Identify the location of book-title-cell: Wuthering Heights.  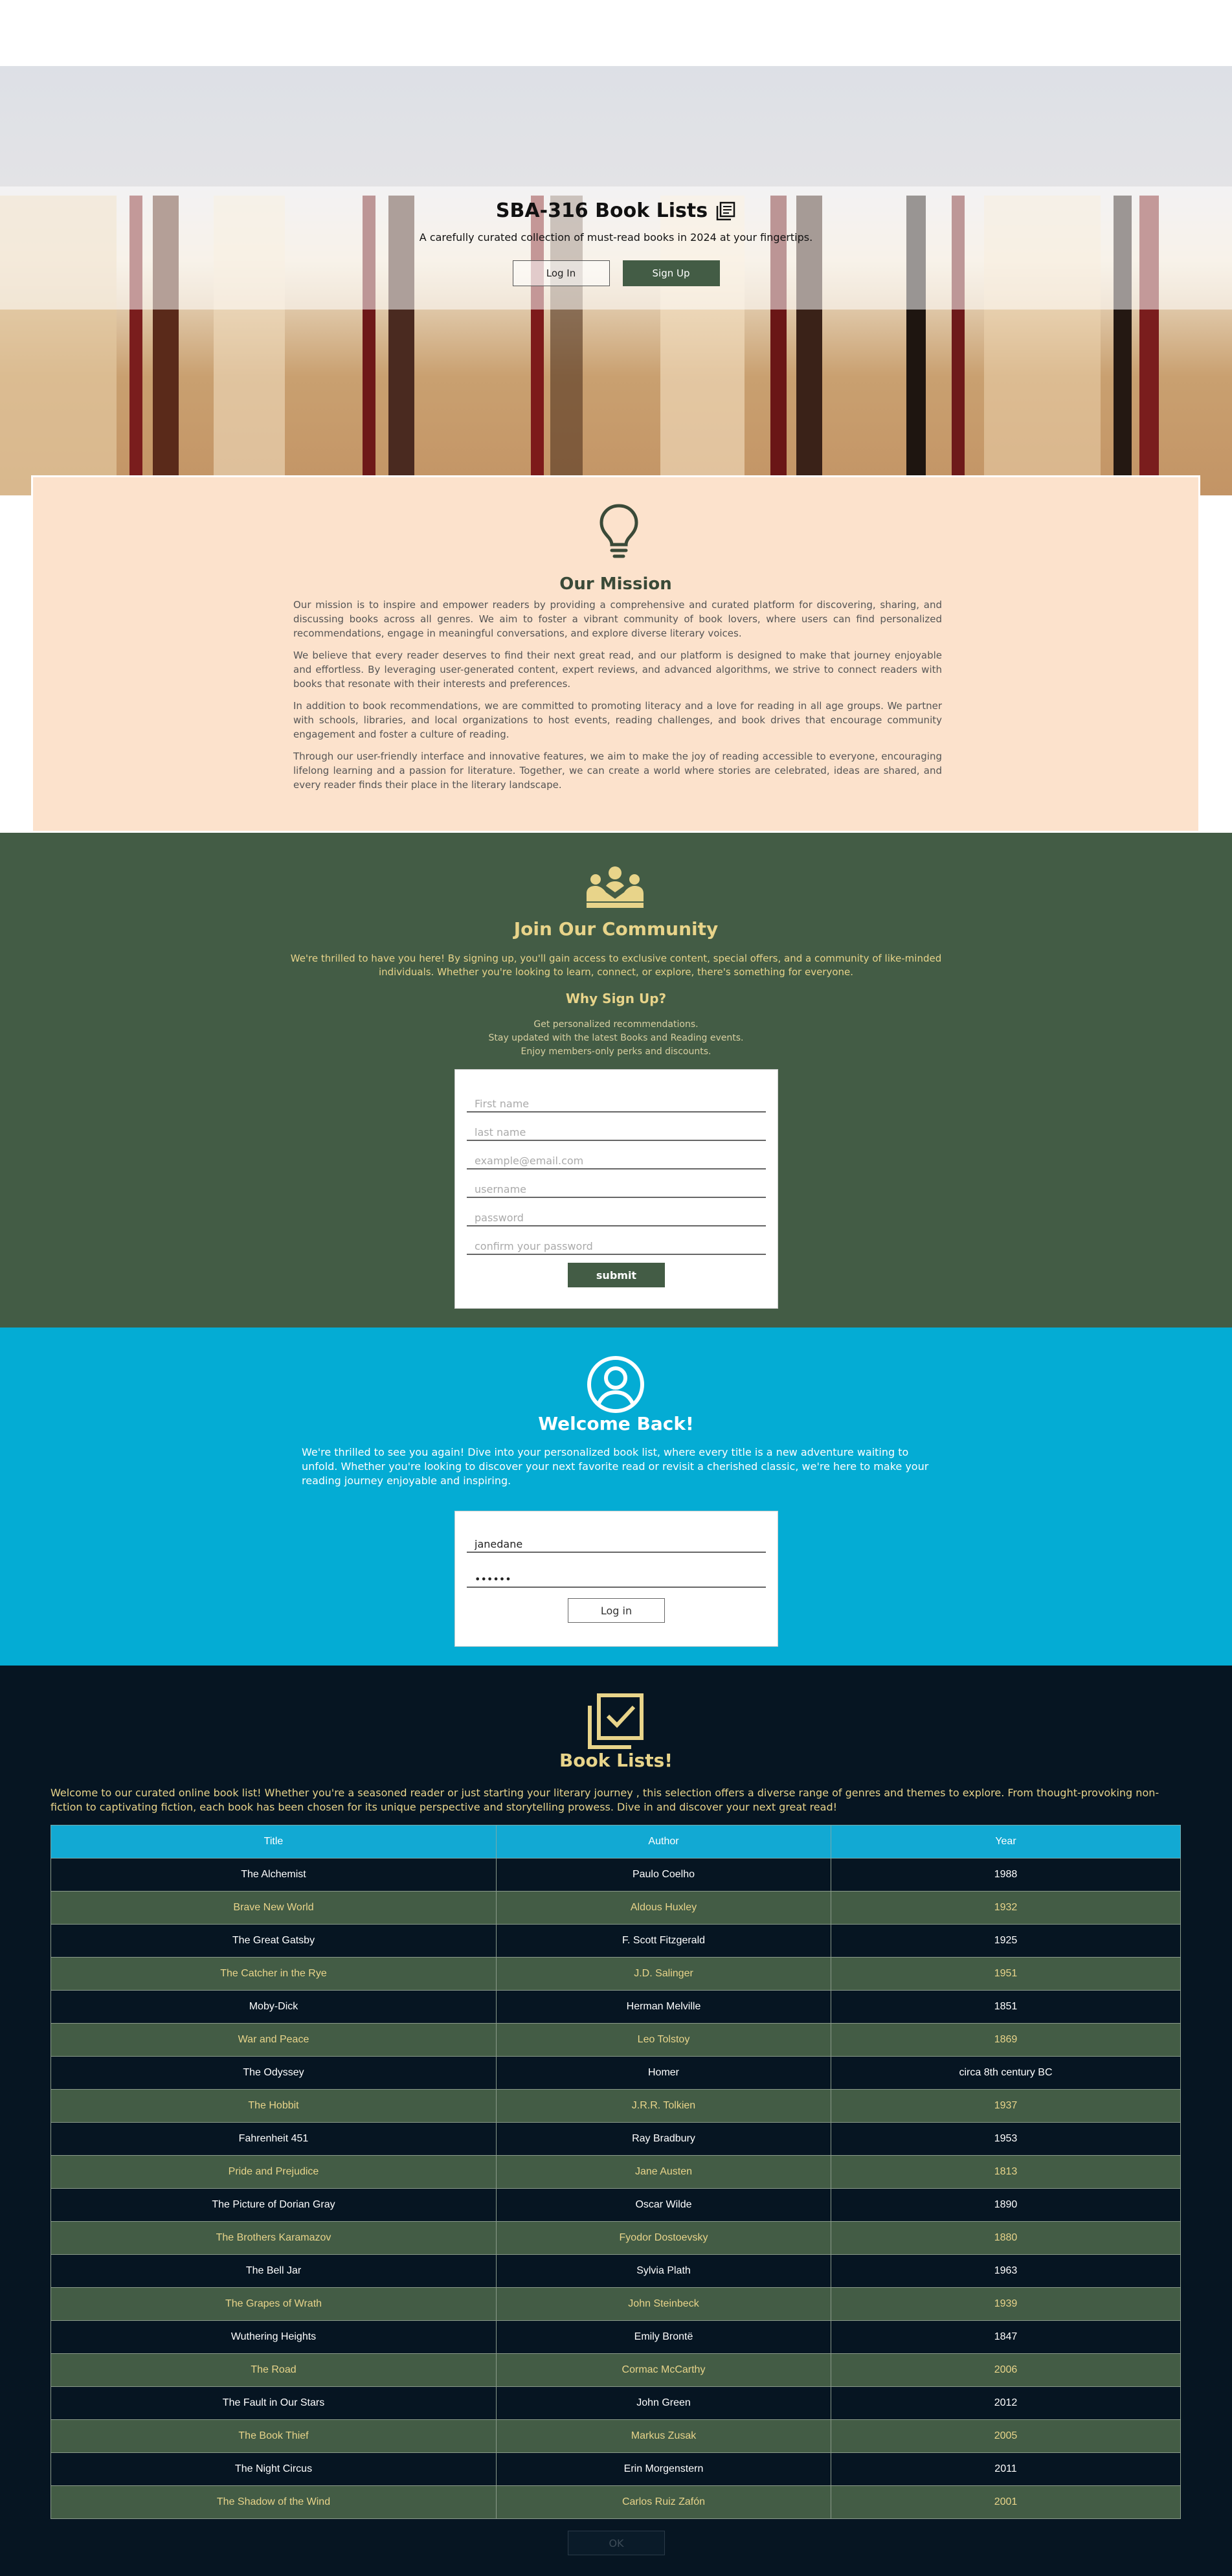
(273, 2337).